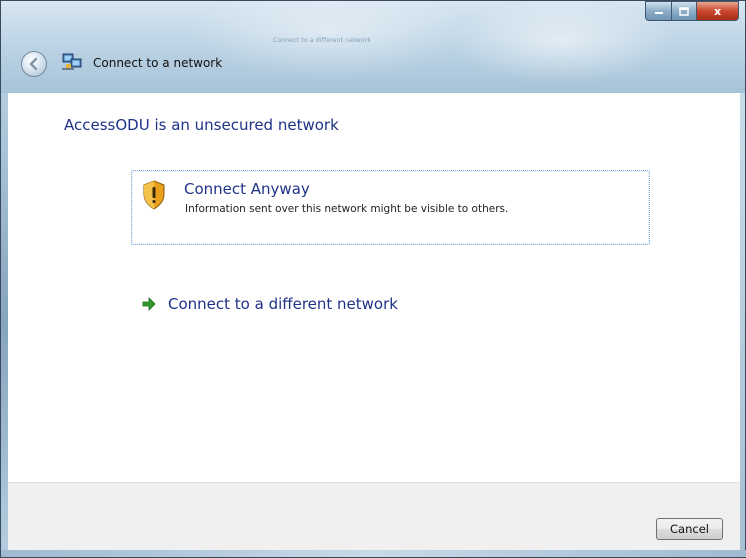 Image resolution: width=746 pixels, height=558 pixels. I want to click on window-controls: x, so click(692, 11).